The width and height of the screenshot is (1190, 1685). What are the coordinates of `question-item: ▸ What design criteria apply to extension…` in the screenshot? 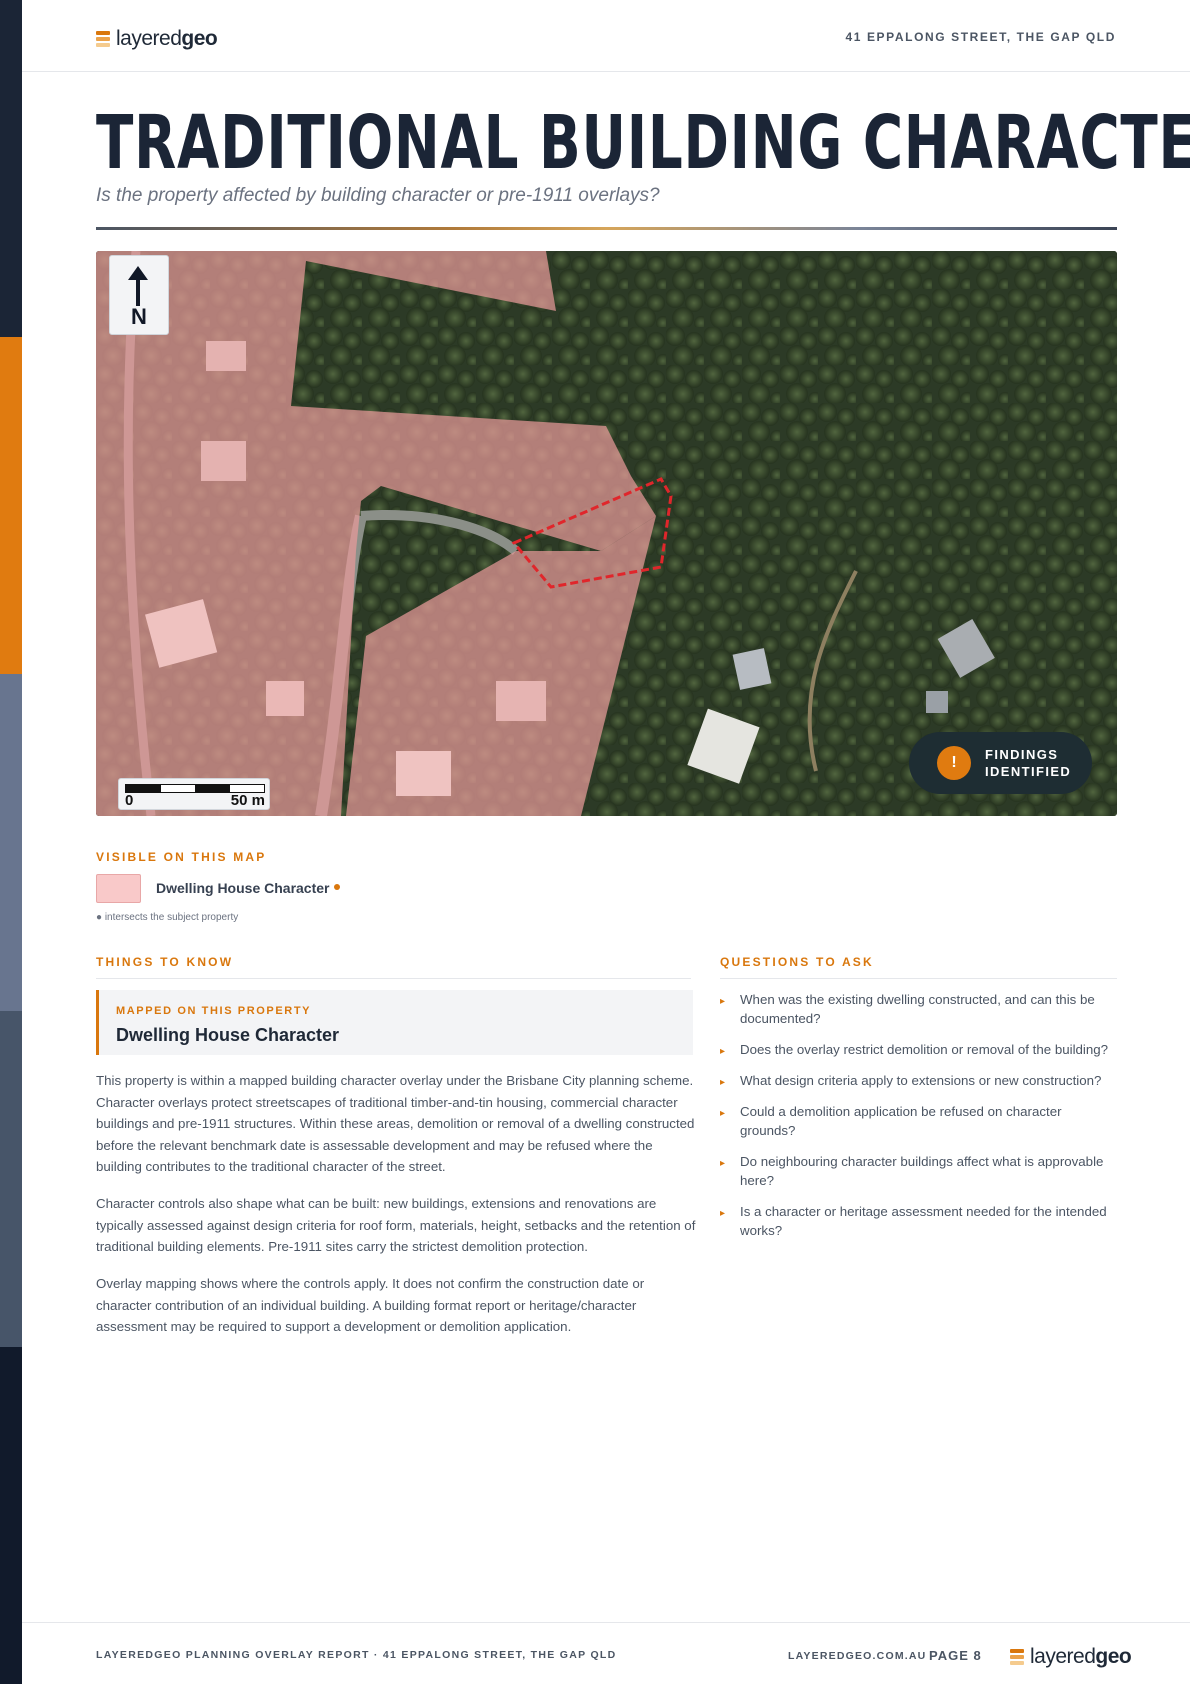 It's located at (920, 1080).